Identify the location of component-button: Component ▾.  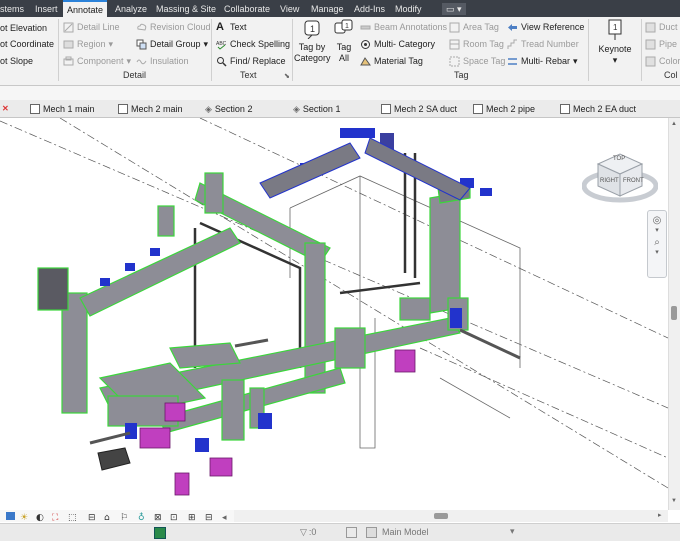
(97, 61).